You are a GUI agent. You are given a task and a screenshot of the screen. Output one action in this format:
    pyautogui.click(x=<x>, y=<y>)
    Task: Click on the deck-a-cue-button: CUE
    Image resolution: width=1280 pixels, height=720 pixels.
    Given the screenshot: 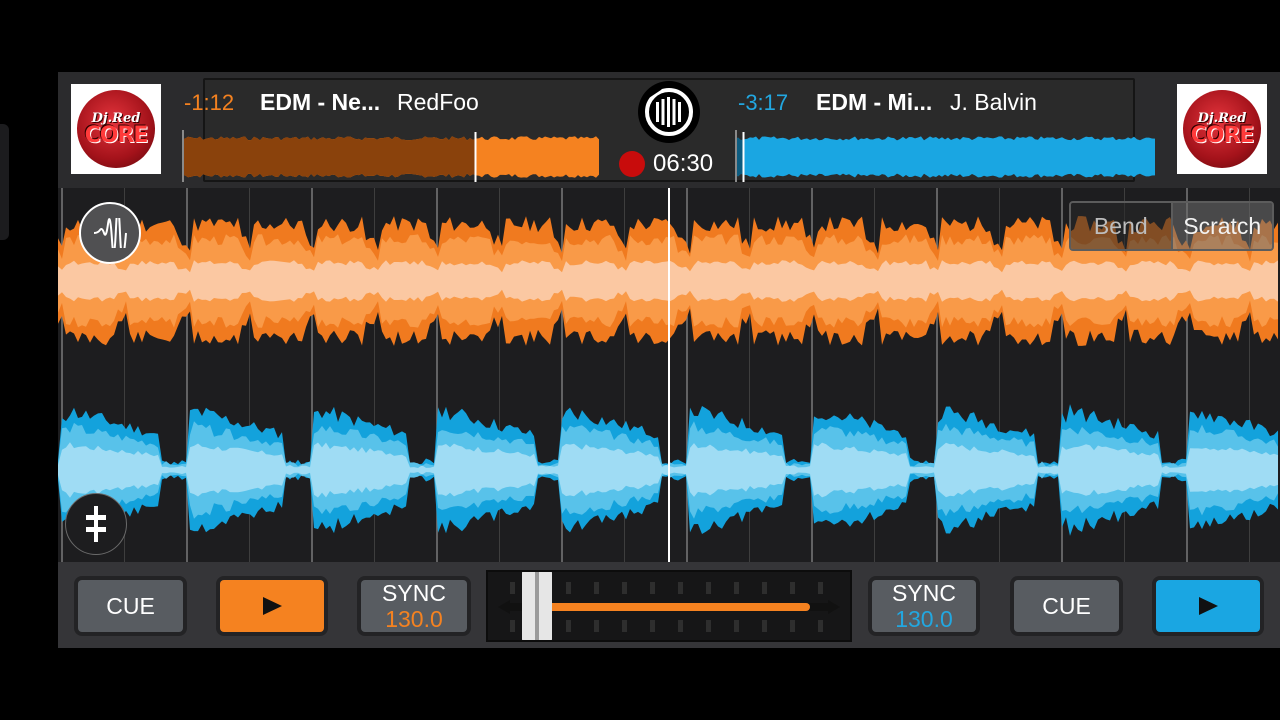 What is the action you would take?
    pyautogui.click(x=130, y=606)
    